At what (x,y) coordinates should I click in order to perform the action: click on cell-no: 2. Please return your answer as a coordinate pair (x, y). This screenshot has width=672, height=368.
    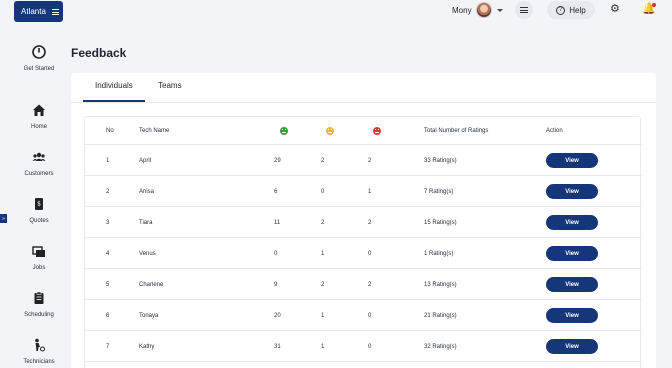
    Looking at the image, I should click on (108, 191).